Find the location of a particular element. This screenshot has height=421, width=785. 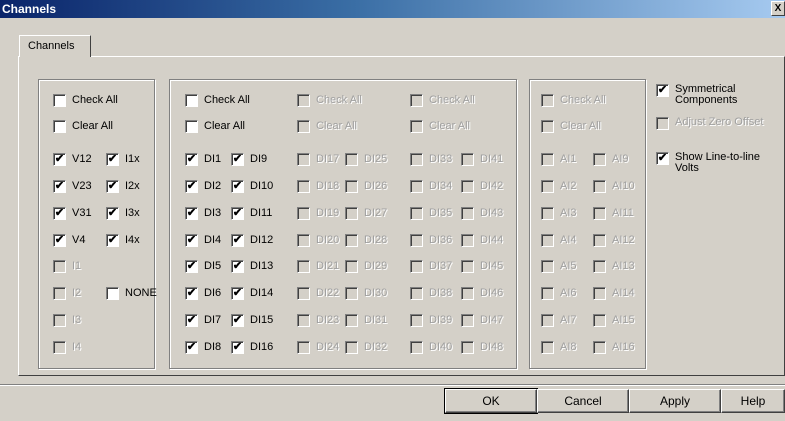

checkbox-label: Adjust Zero Offset is located at coordinates (719, 122).